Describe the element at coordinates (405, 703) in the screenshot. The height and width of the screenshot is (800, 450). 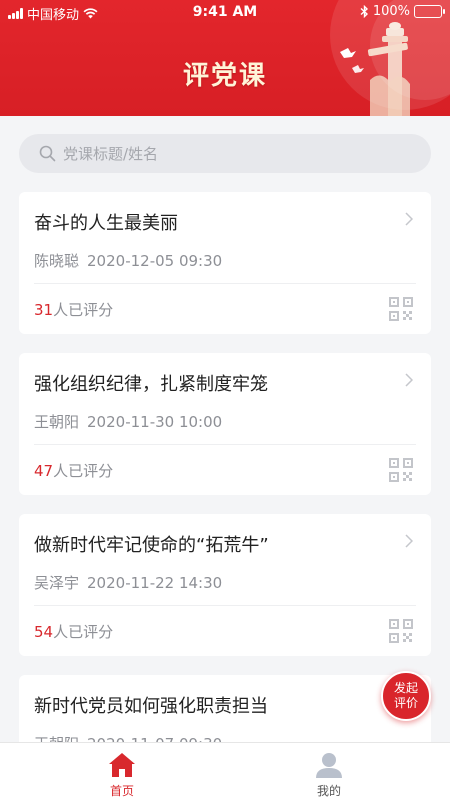
I see `fab-label-line2: 评价` at that location.